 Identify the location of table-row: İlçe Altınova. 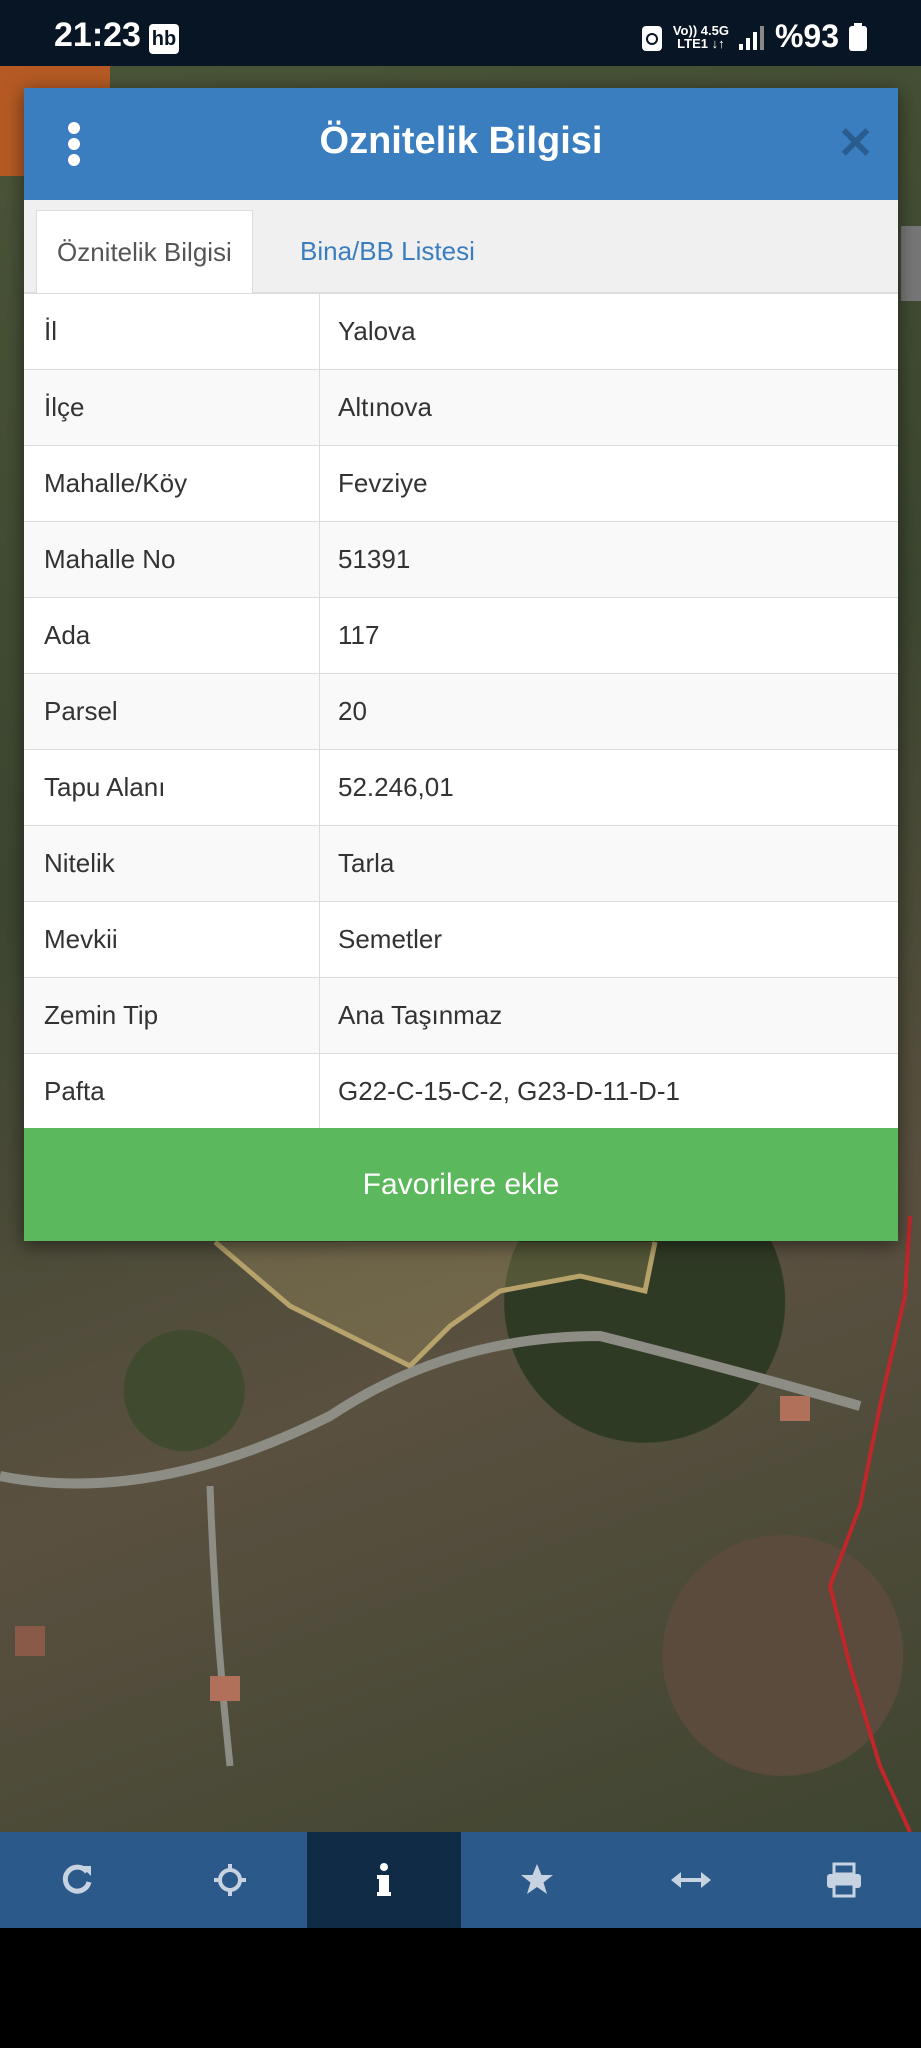
(461, 408).